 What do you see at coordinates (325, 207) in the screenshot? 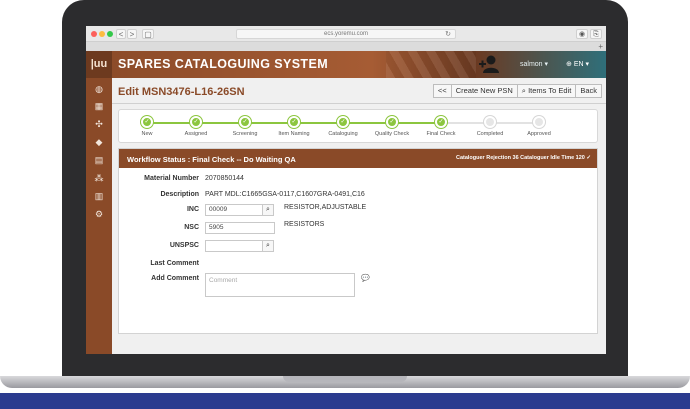
I see `inc-description: RESISTOR,ADJUSTABLE` at bounding box center [325, 207].